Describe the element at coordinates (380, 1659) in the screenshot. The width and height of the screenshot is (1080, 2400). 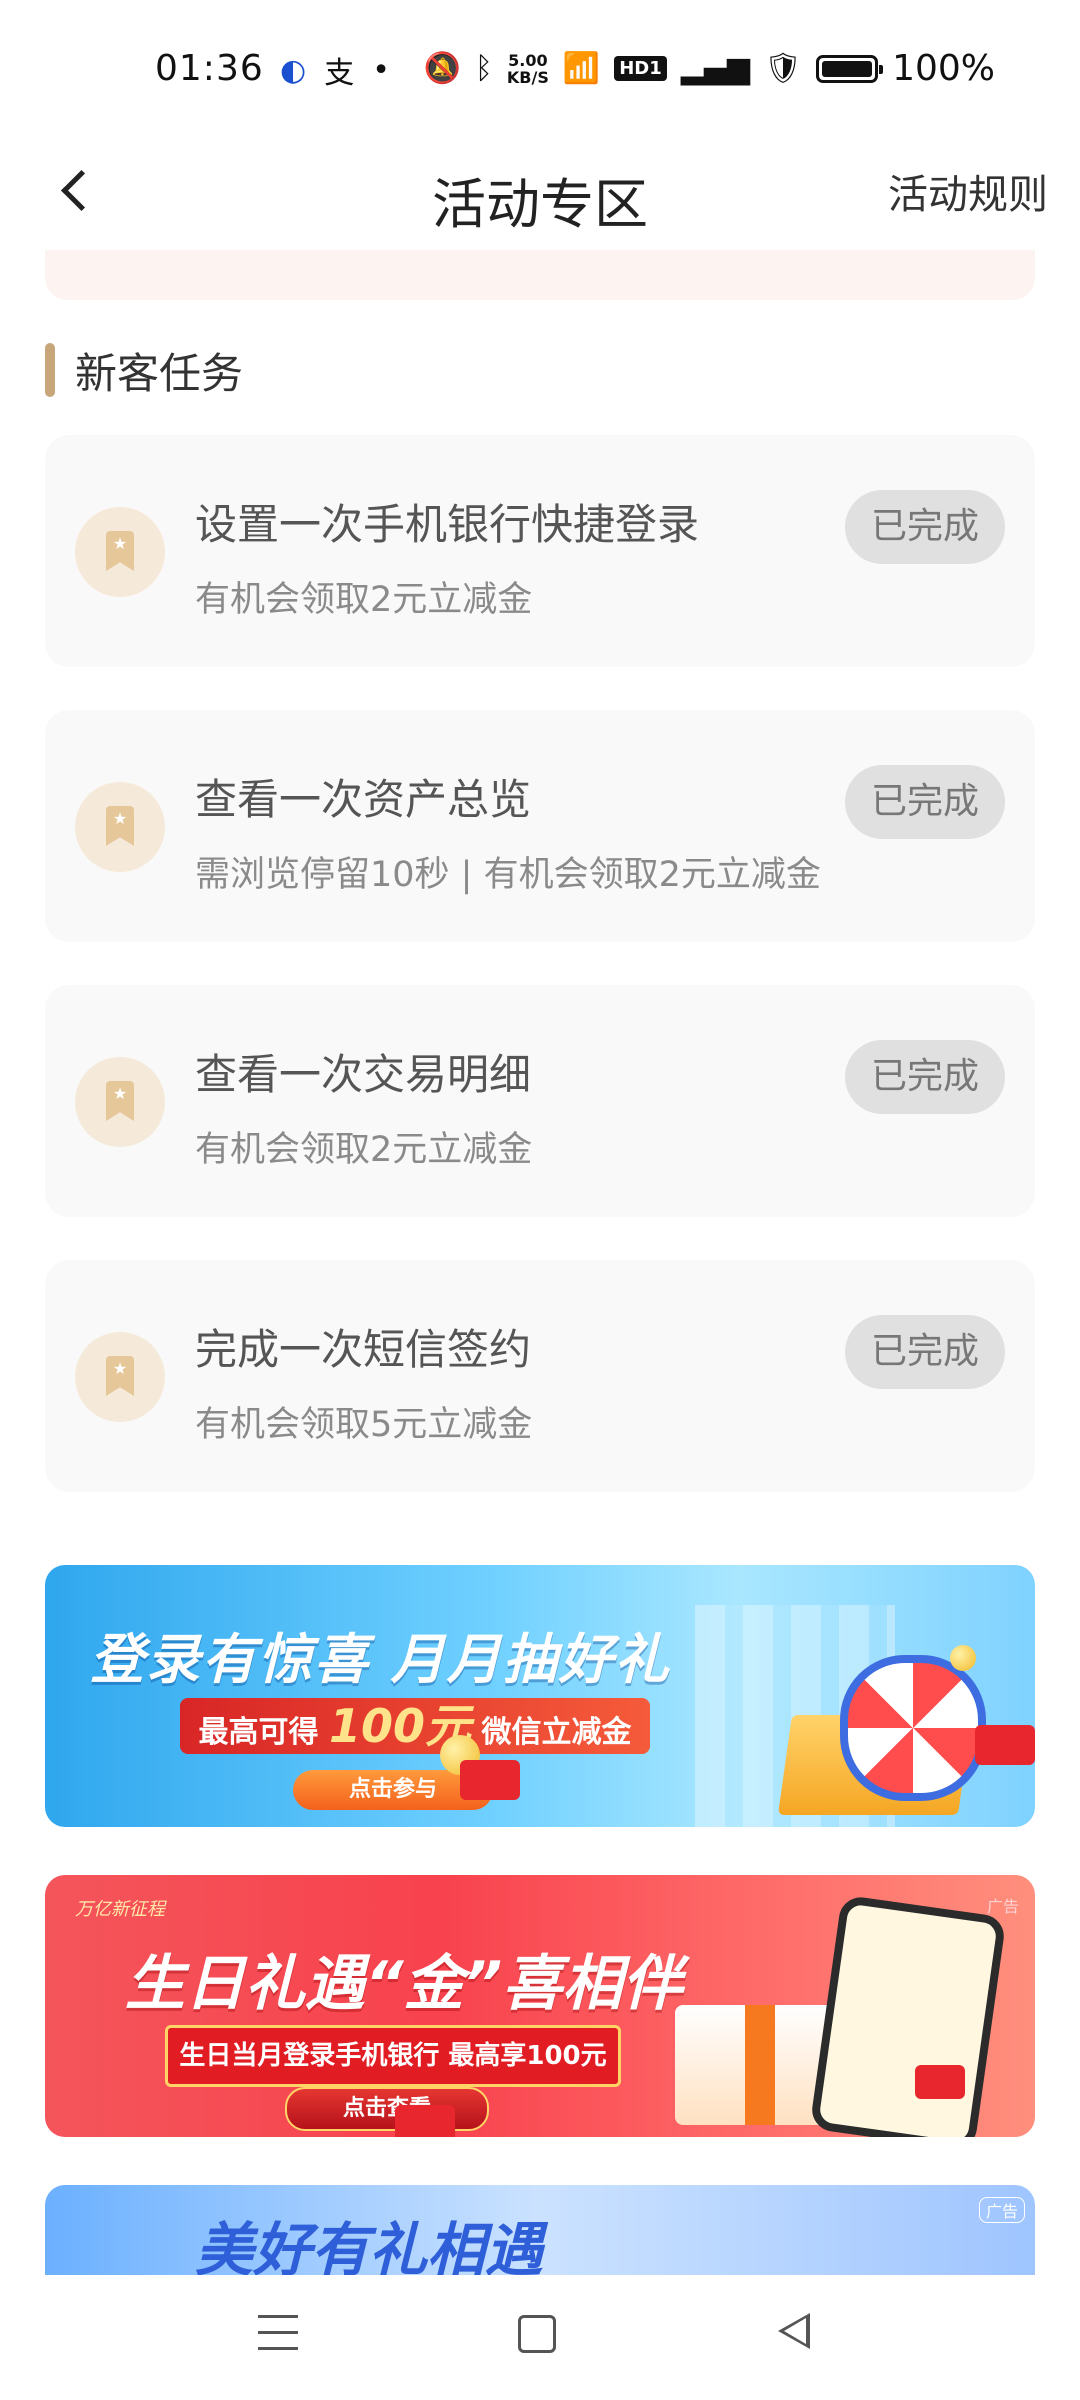
I see `banner-headline: 登录有惊喜 月月抽好礼` at that location.